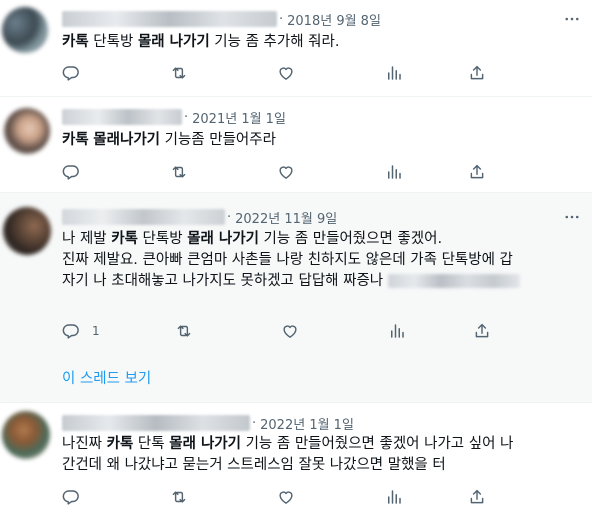 Image resolution: width=592 pixels, height=523 pixels. I want to click on tweet-date: 2022년 11월 9일, so click(286, 217).